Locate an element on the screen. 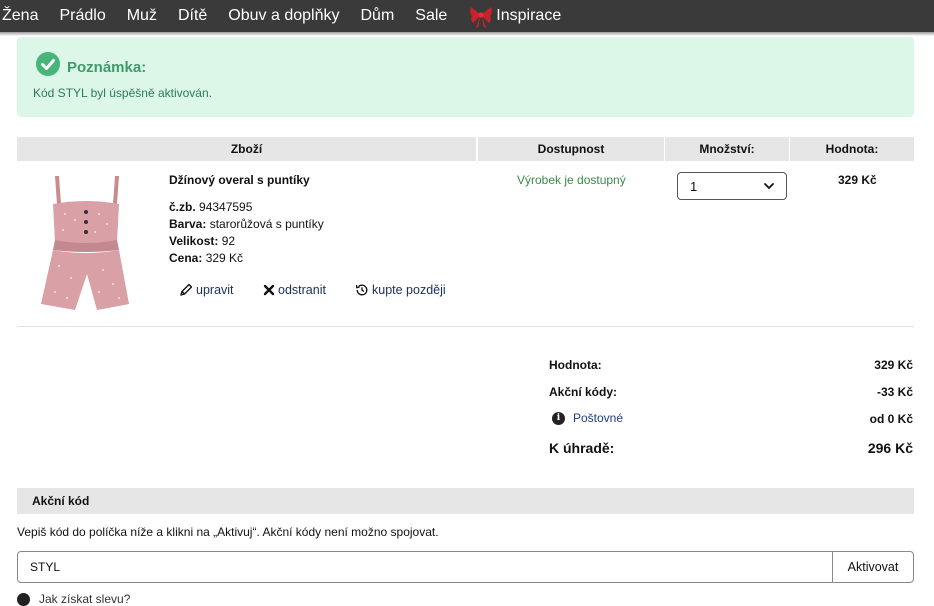  product-image is located at coordinates (86, 244).